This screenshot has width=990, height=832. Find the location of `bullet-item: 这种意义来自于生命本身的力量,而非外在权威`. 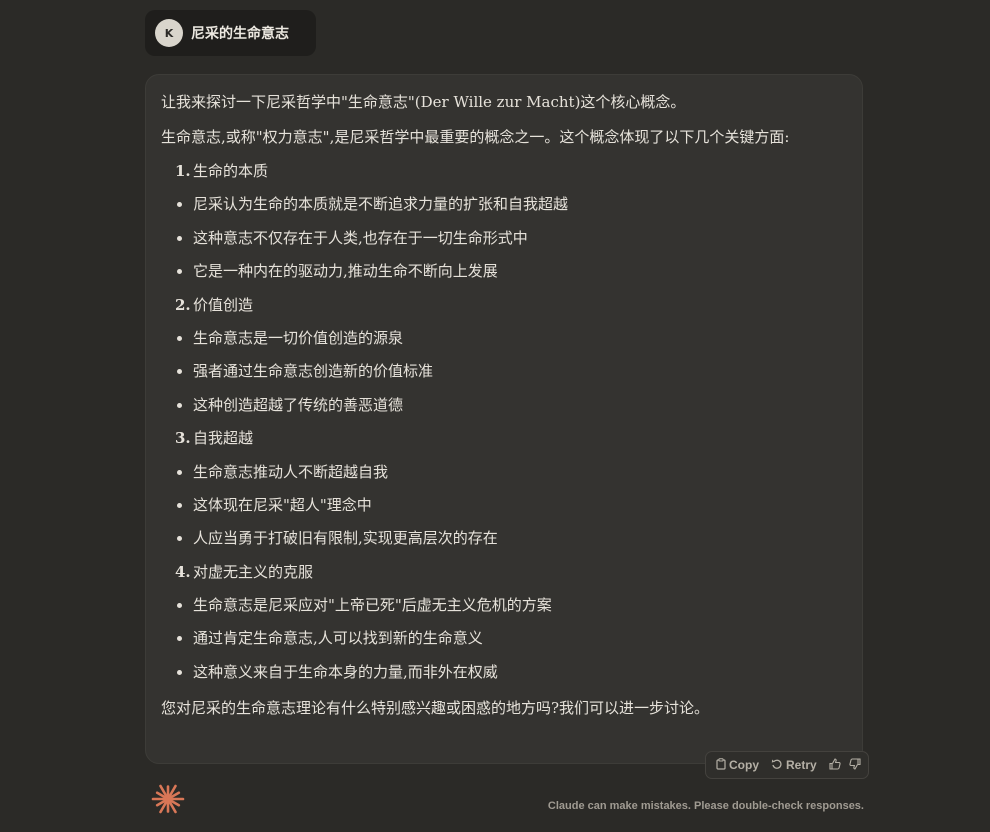

bullet-item: 这种意义来自于生命本身的力量,而非外在权威 is located at coordinates (503, 672).